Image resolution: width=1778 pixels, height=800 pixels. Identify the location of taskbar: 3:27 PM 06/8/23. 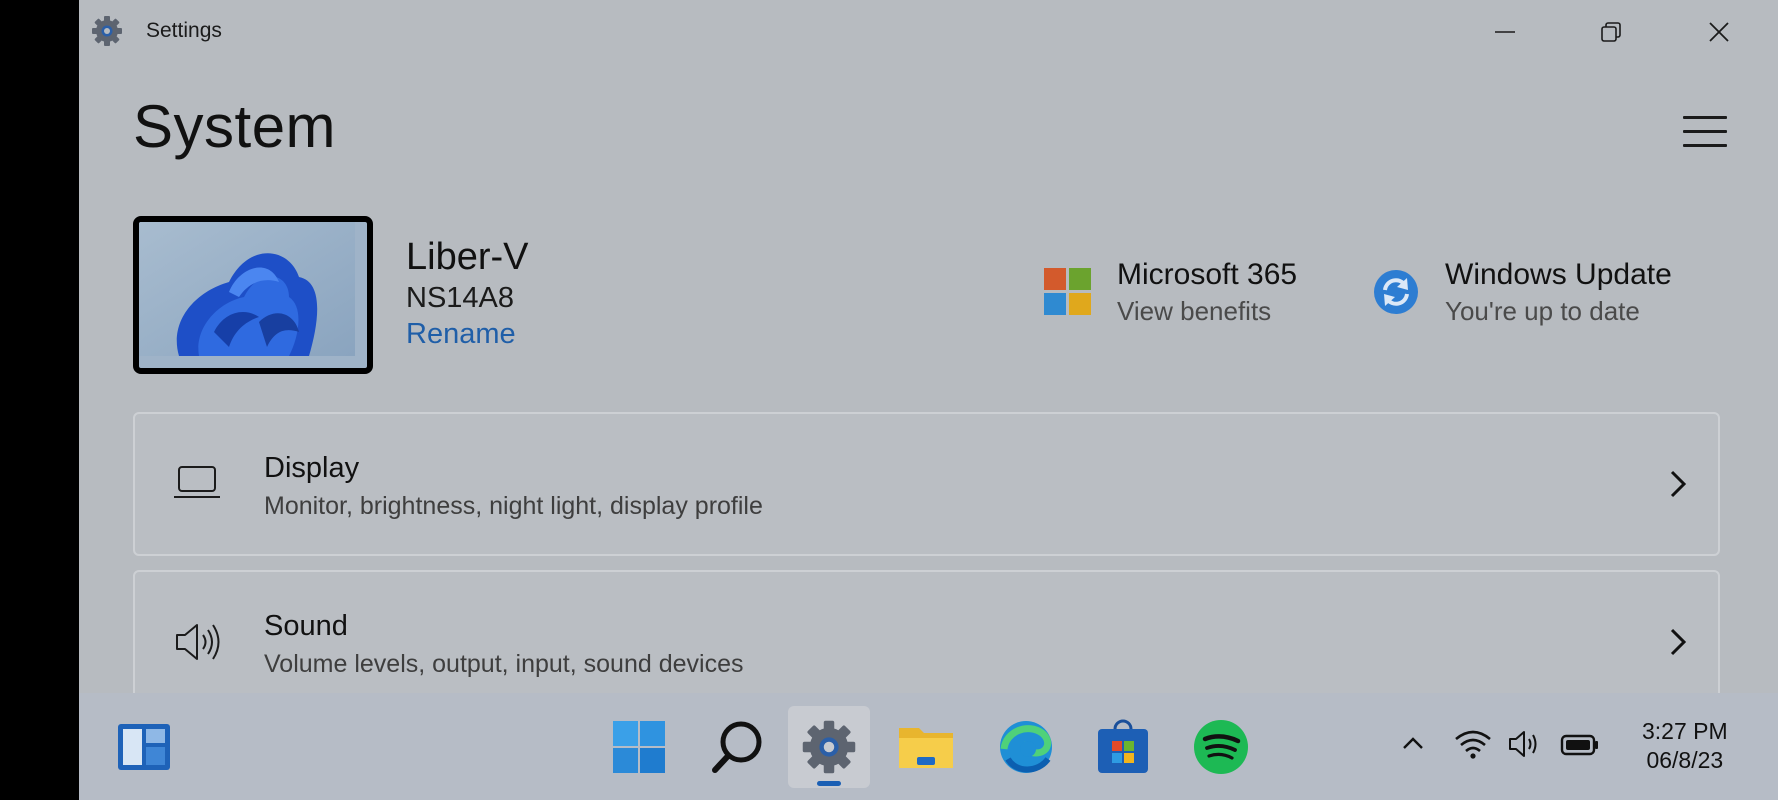
(928, 746).